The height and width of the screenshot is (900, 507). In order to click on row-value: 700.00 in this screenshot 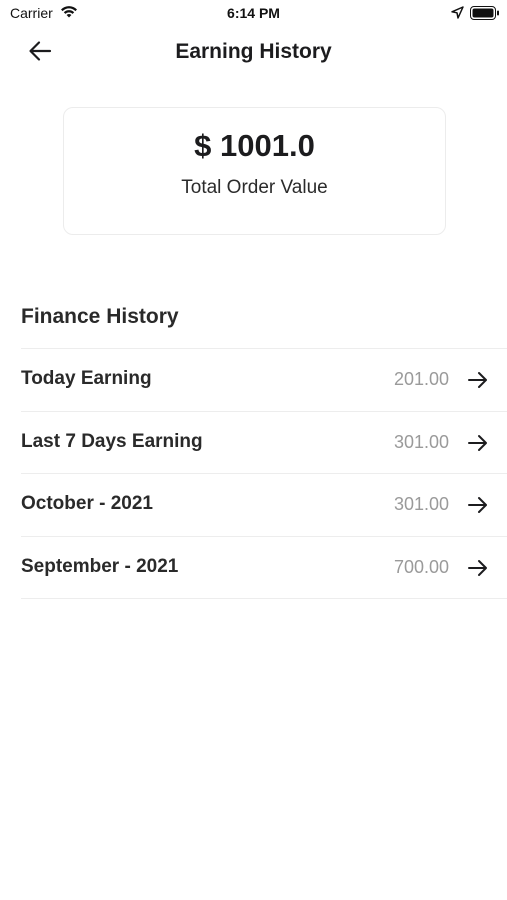, I will do `click(421, 566)`.